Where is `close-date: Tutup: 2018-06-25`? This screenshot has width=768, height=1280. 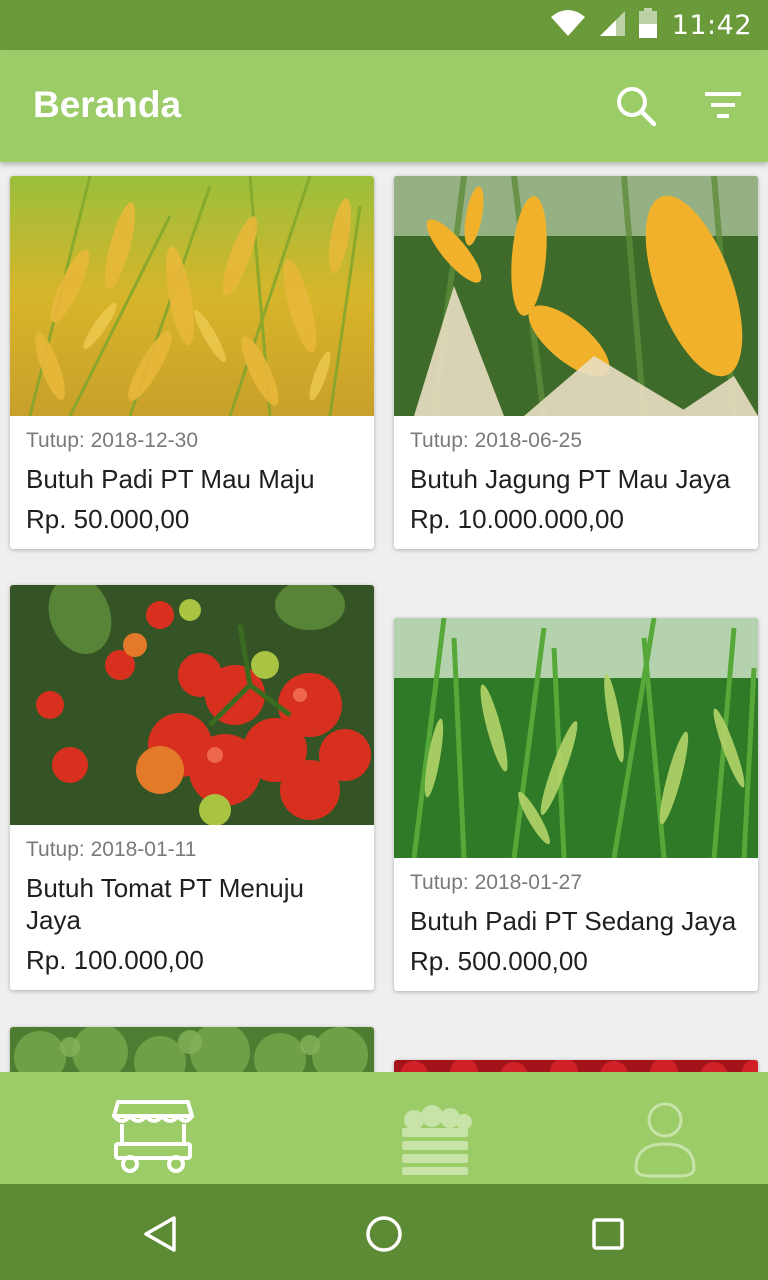 close-date: Tutup: 2018-06-25 is located at coordinates (496, 440).